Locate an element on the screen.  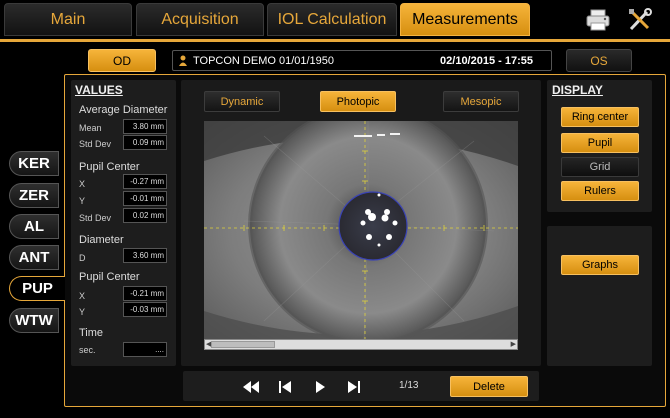
time-title: Time is located at coordinates (91, 333).